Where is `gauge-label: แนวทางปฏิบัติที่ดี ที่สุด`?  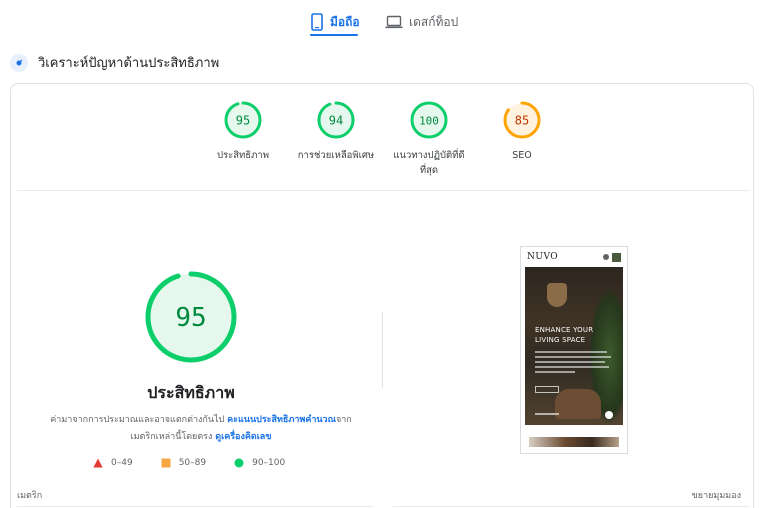
gauge-label: แนวทางปฏิบัติที่ดี ที่สุด is located at coordinates (429, 163).